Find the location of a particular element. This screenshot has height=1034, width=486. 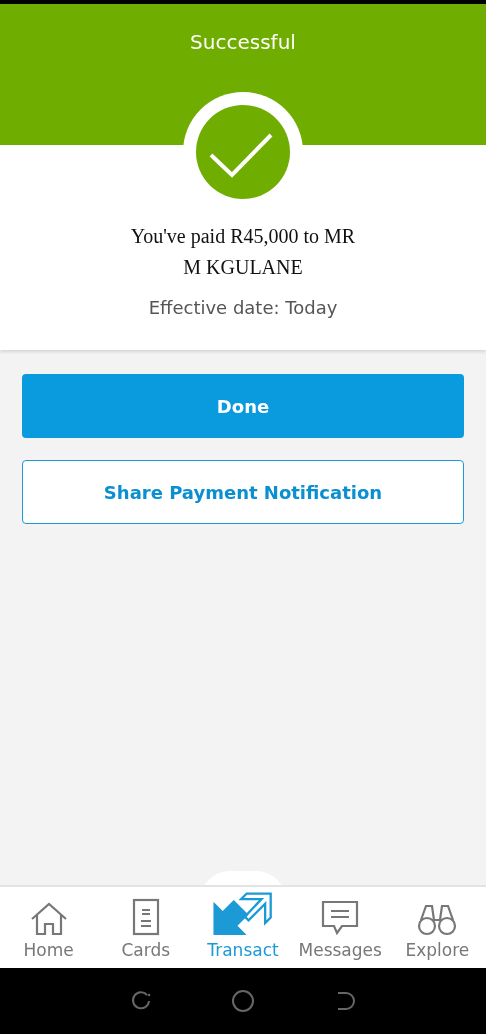

nav-tab: Home is located at coordinates (49, 927).